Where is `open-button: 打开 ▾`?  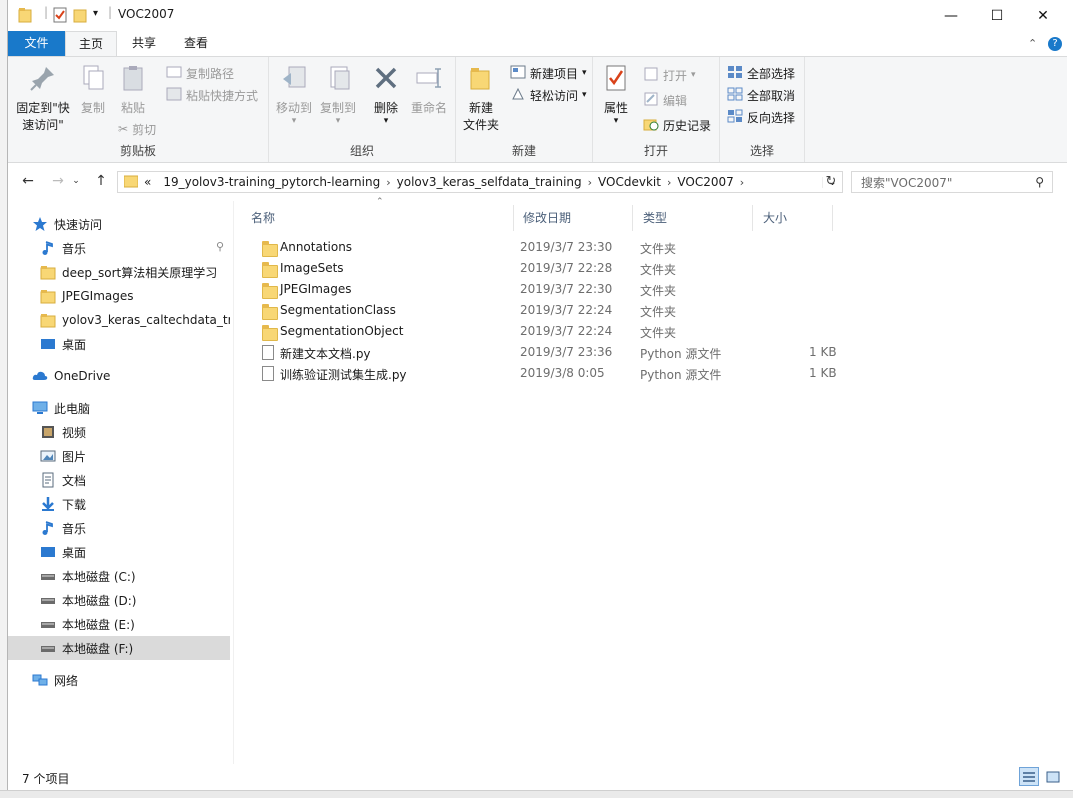 open-button: 打开 ▾ is located at coordinates (669, 75).